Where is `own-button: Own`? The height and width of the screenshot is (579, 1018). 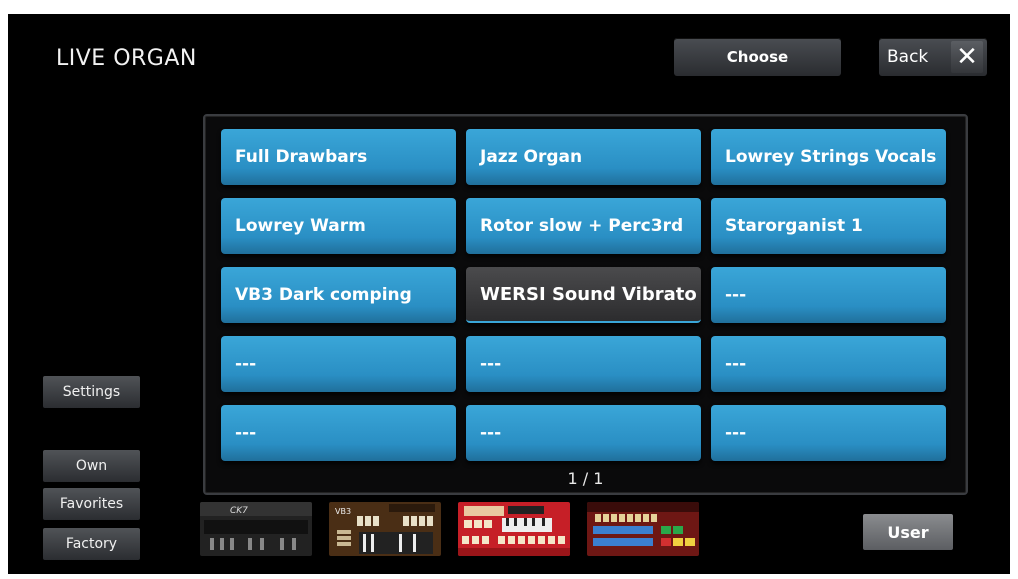
own-button: Own is located at coordinates (91, 466).